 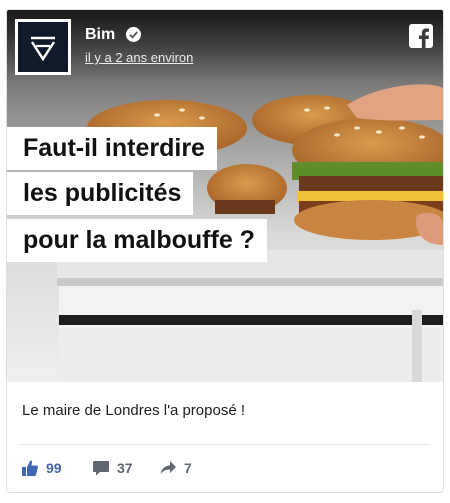 I want to click on post-timestamp: il y a 2 ans environ, so click(x=139, y=57).